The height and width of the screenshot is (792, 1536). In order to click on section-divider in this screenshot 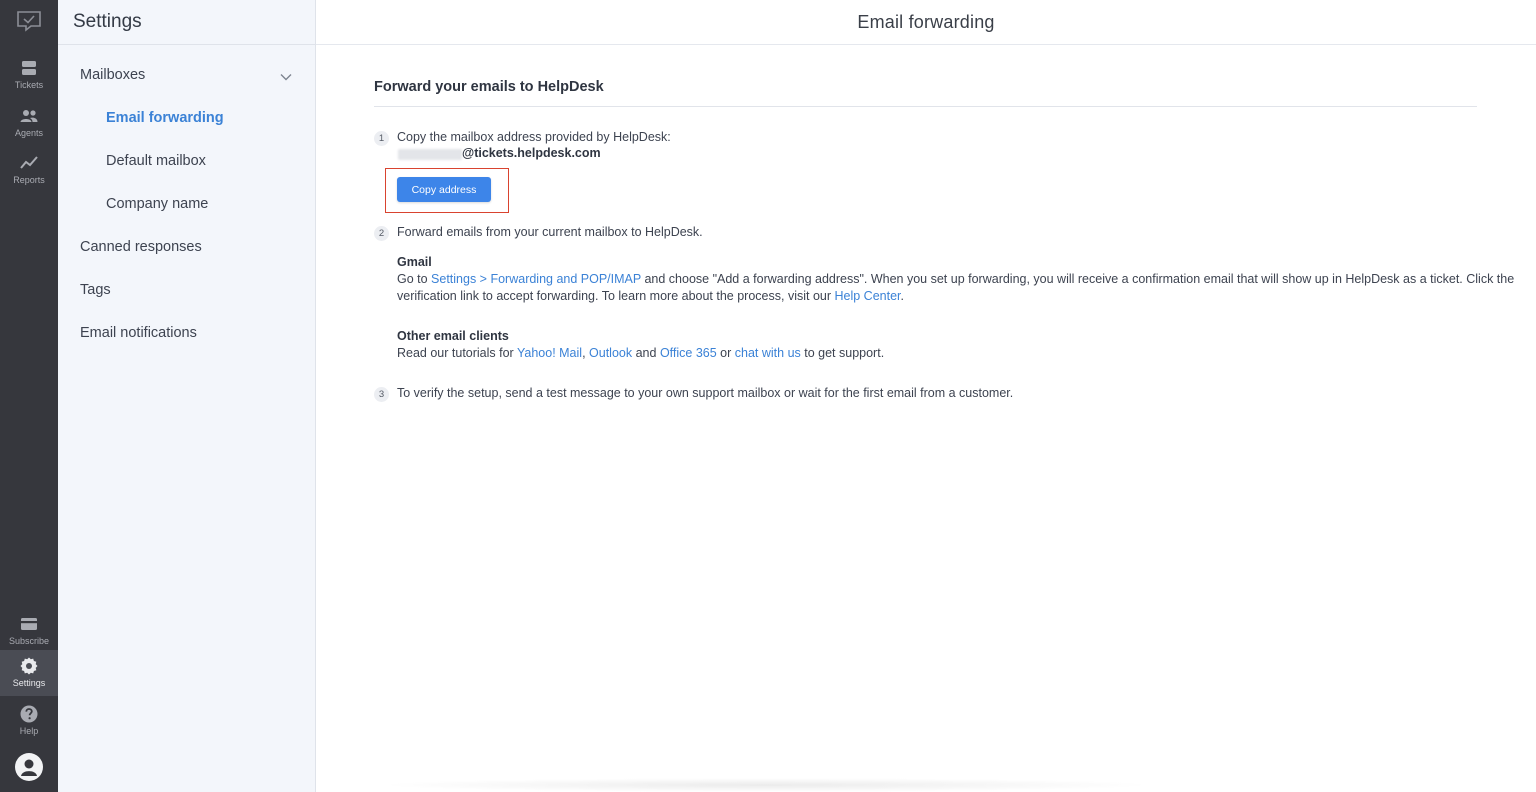, I will do `click(925, 106)`.